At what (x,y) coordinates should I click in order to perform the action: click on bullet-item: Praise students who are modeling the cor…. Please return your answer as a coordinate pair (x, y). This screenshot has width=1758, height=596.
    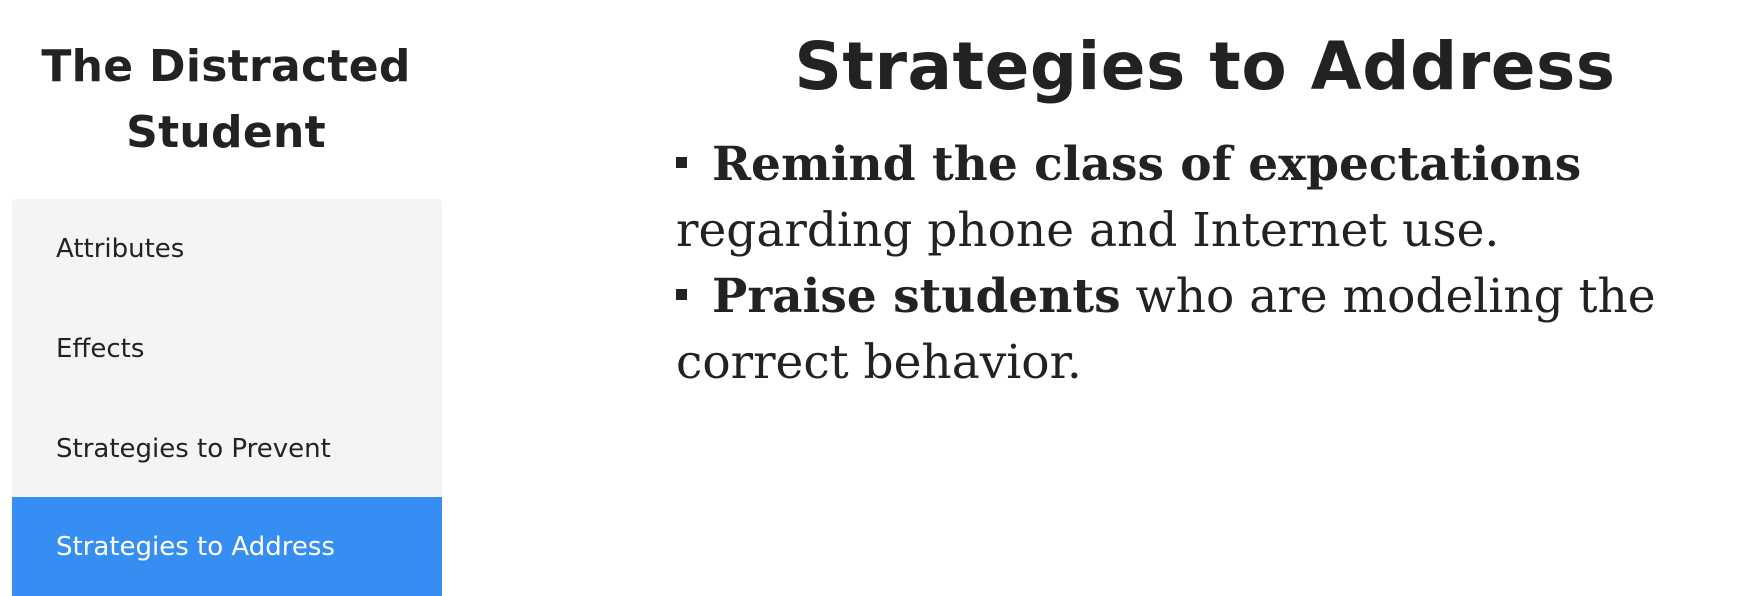
    Looking at the image, I should click on (1216, 330).